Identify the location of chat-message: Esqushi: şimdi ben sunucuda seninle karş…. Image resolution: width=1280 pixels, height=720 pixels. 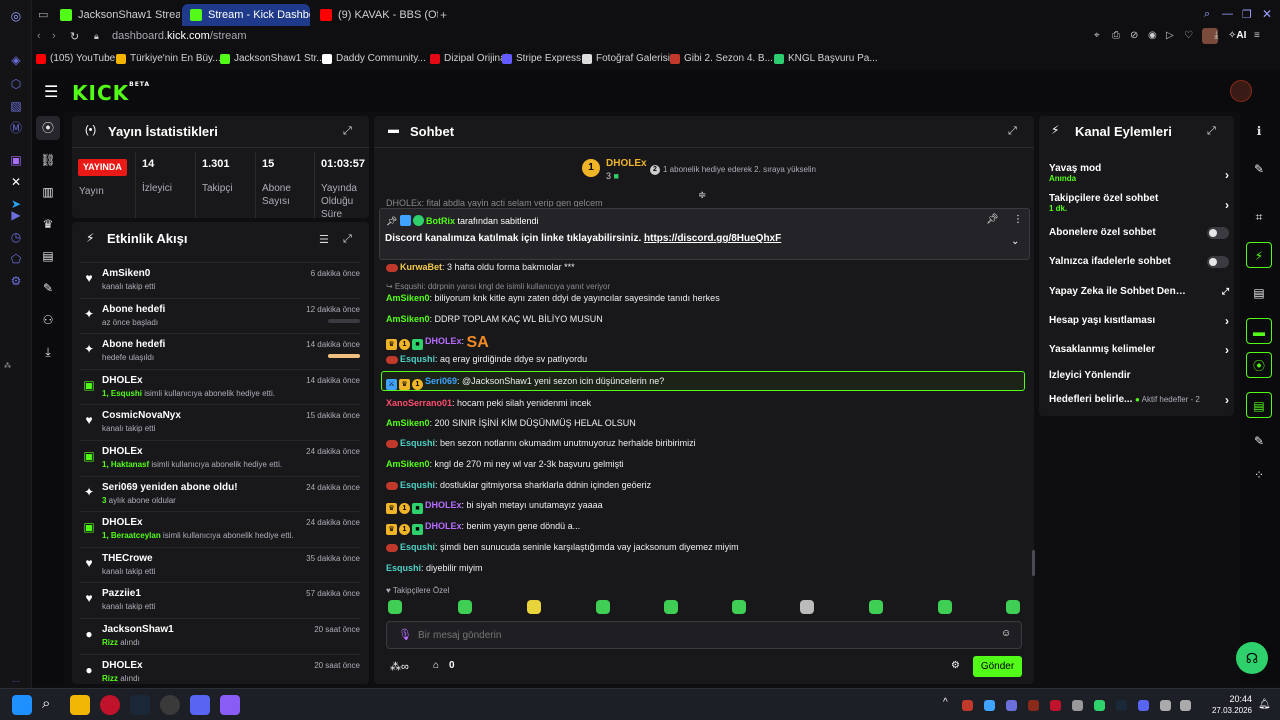
(562, 547).